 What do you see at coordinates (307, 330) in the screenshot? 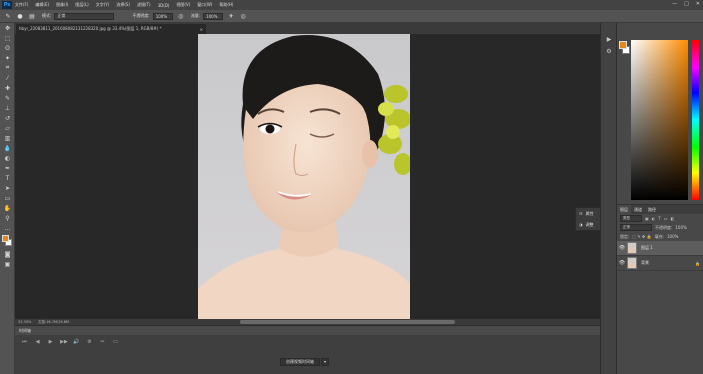
I see `timeline-tab: 时间轴` at bounding box center [307, 330].